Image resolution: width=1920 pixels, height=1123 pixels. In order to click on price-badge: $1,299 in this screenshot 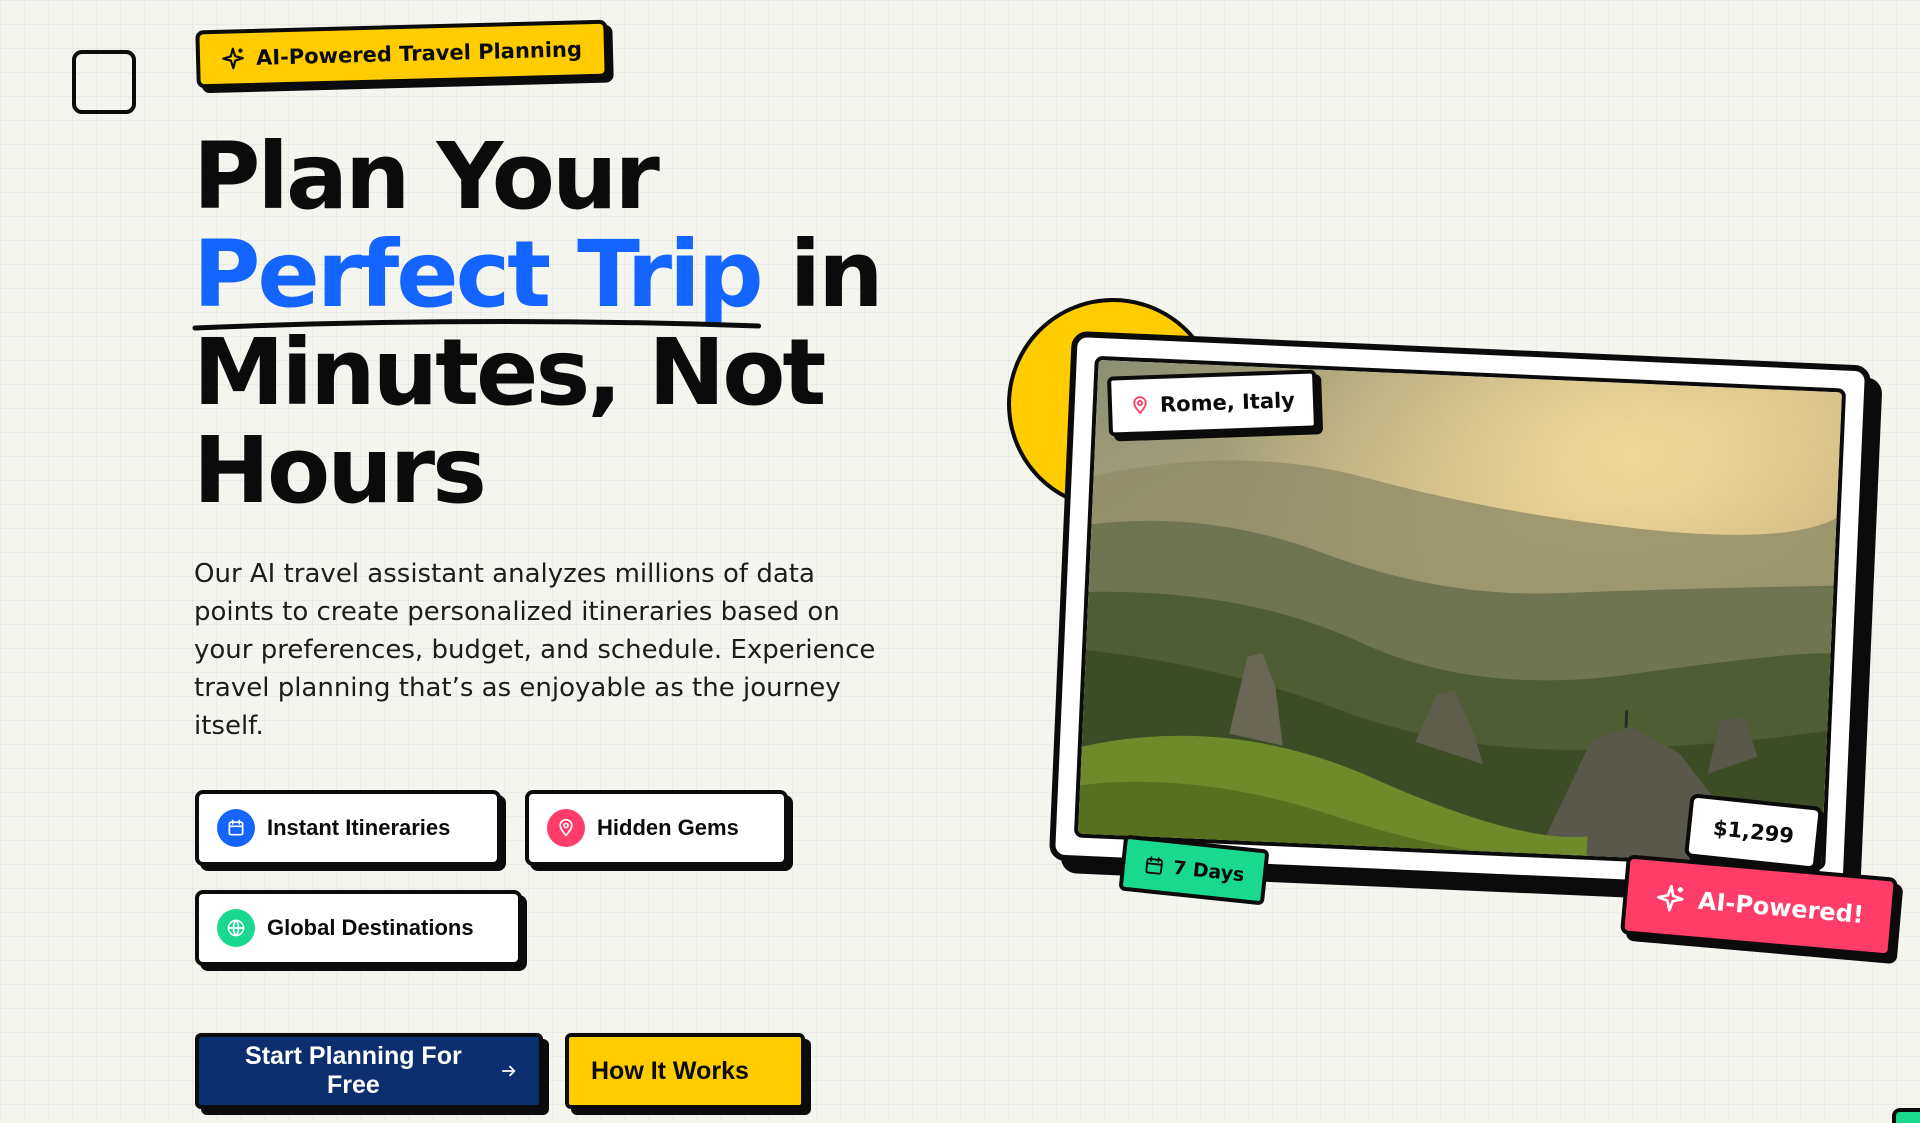, I will do `click(1754, 832)`.